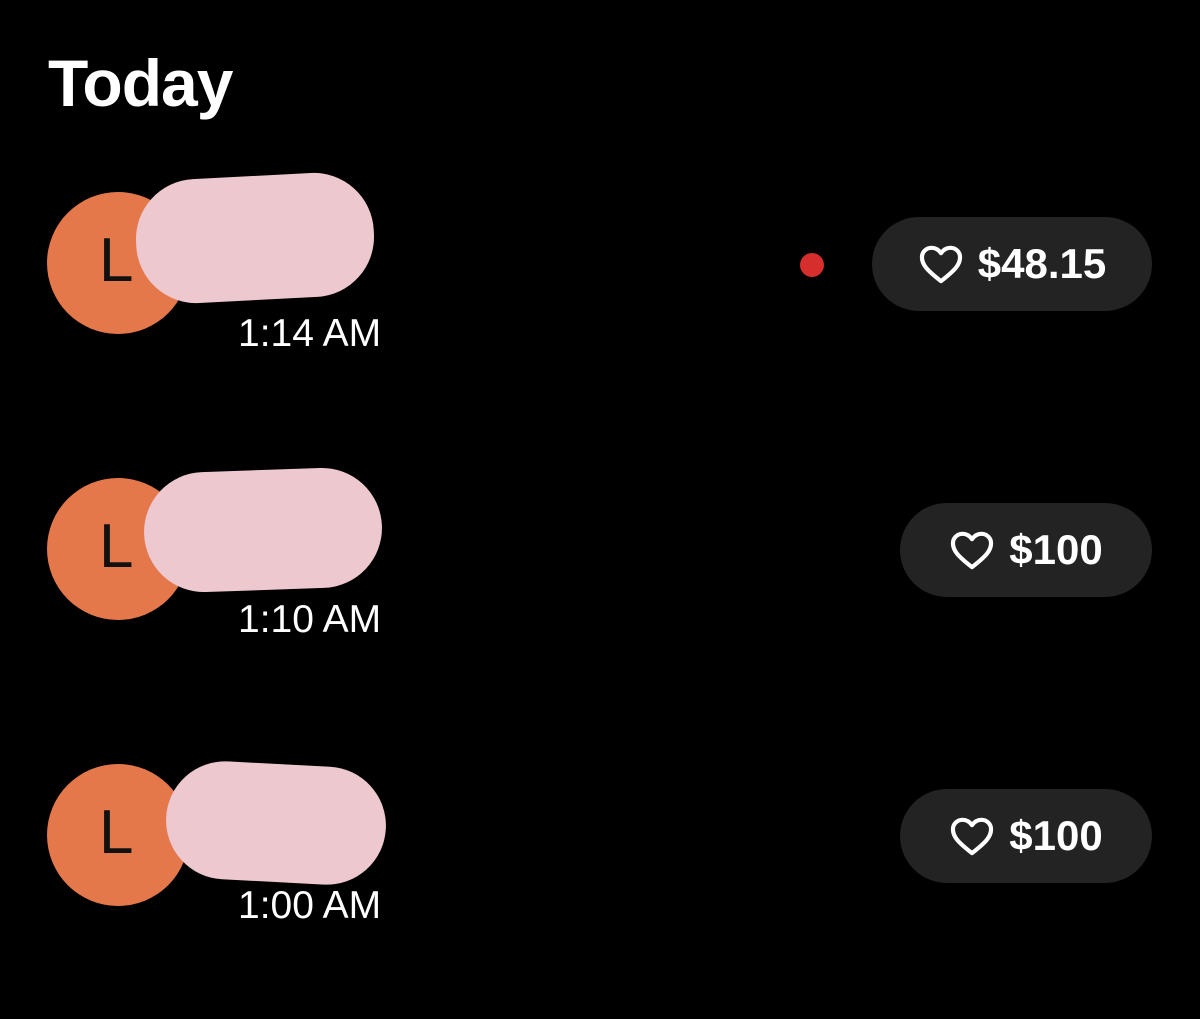 This screenshot has width=1200, height=1019. Describe the element at coordinates (310, 619) in the screenshot. I see `transaction-time: 1:10 AM` at that location.